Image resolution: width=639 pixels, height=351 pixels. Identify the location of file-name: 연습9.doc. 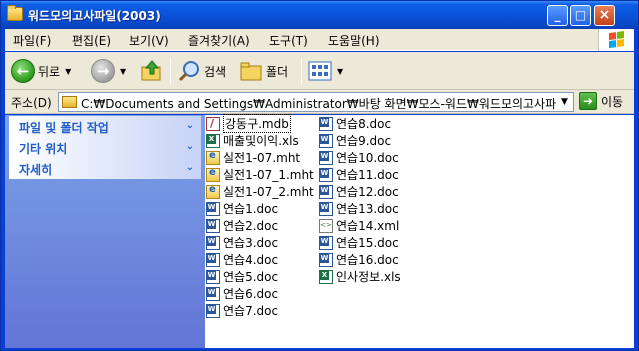
(364, 141).